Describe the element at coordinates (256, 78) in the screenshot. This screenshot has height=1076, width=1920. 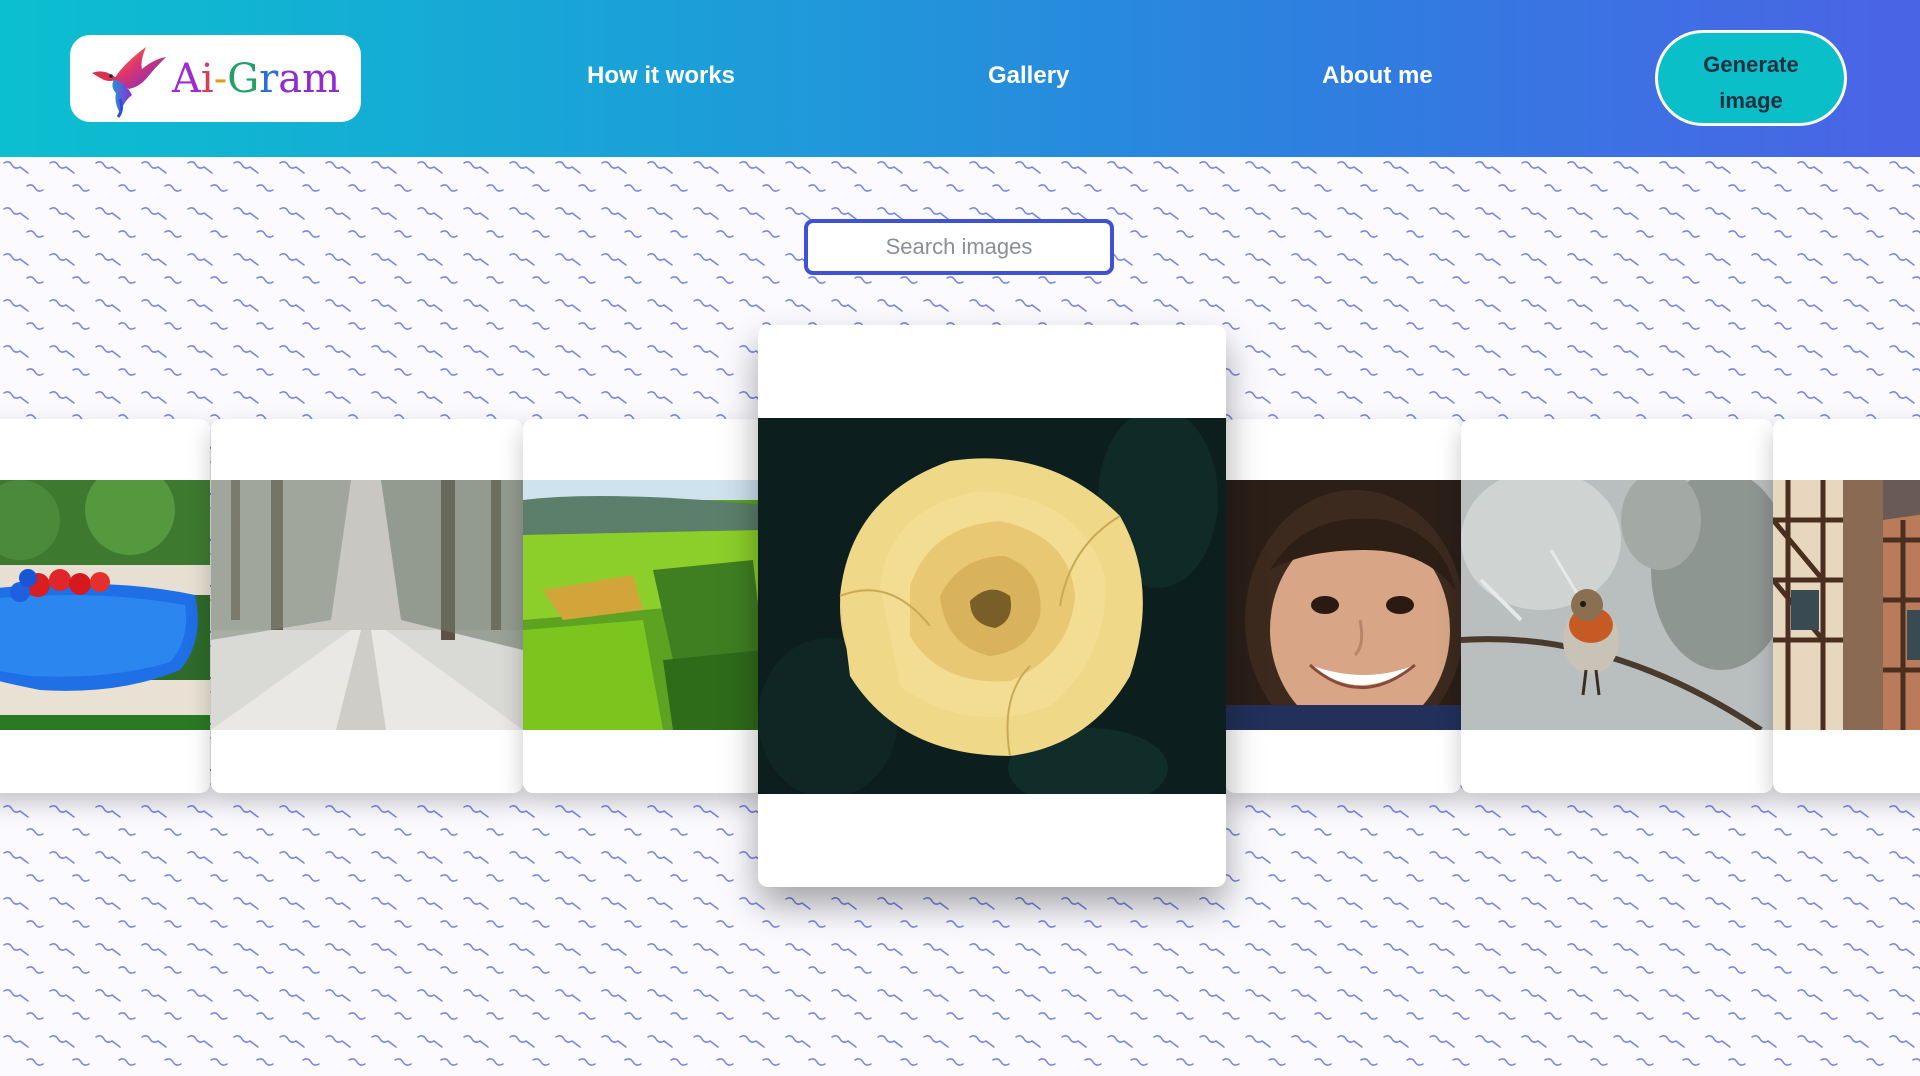
I see `brand-name: Ai-Gram` at that location.